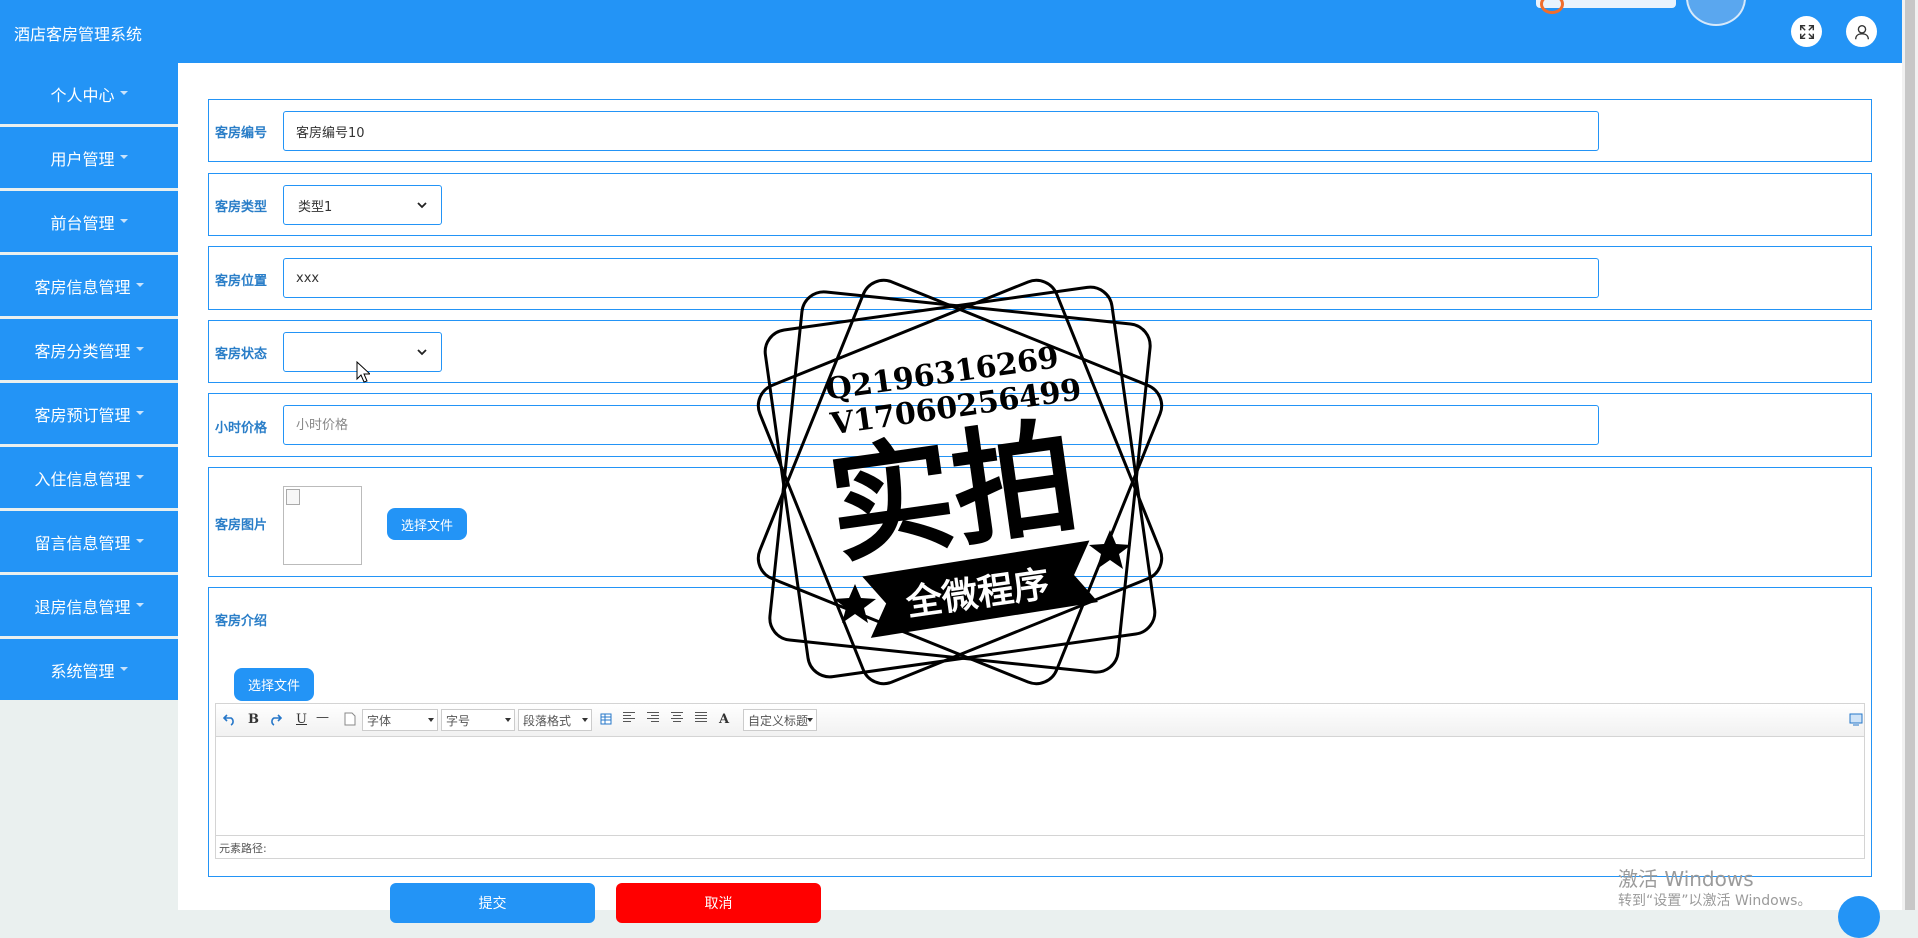 The image size is (1918, 938). Describe the element at coordinates (1110, 549) in the screenshot. I see `star-icon` at that location.